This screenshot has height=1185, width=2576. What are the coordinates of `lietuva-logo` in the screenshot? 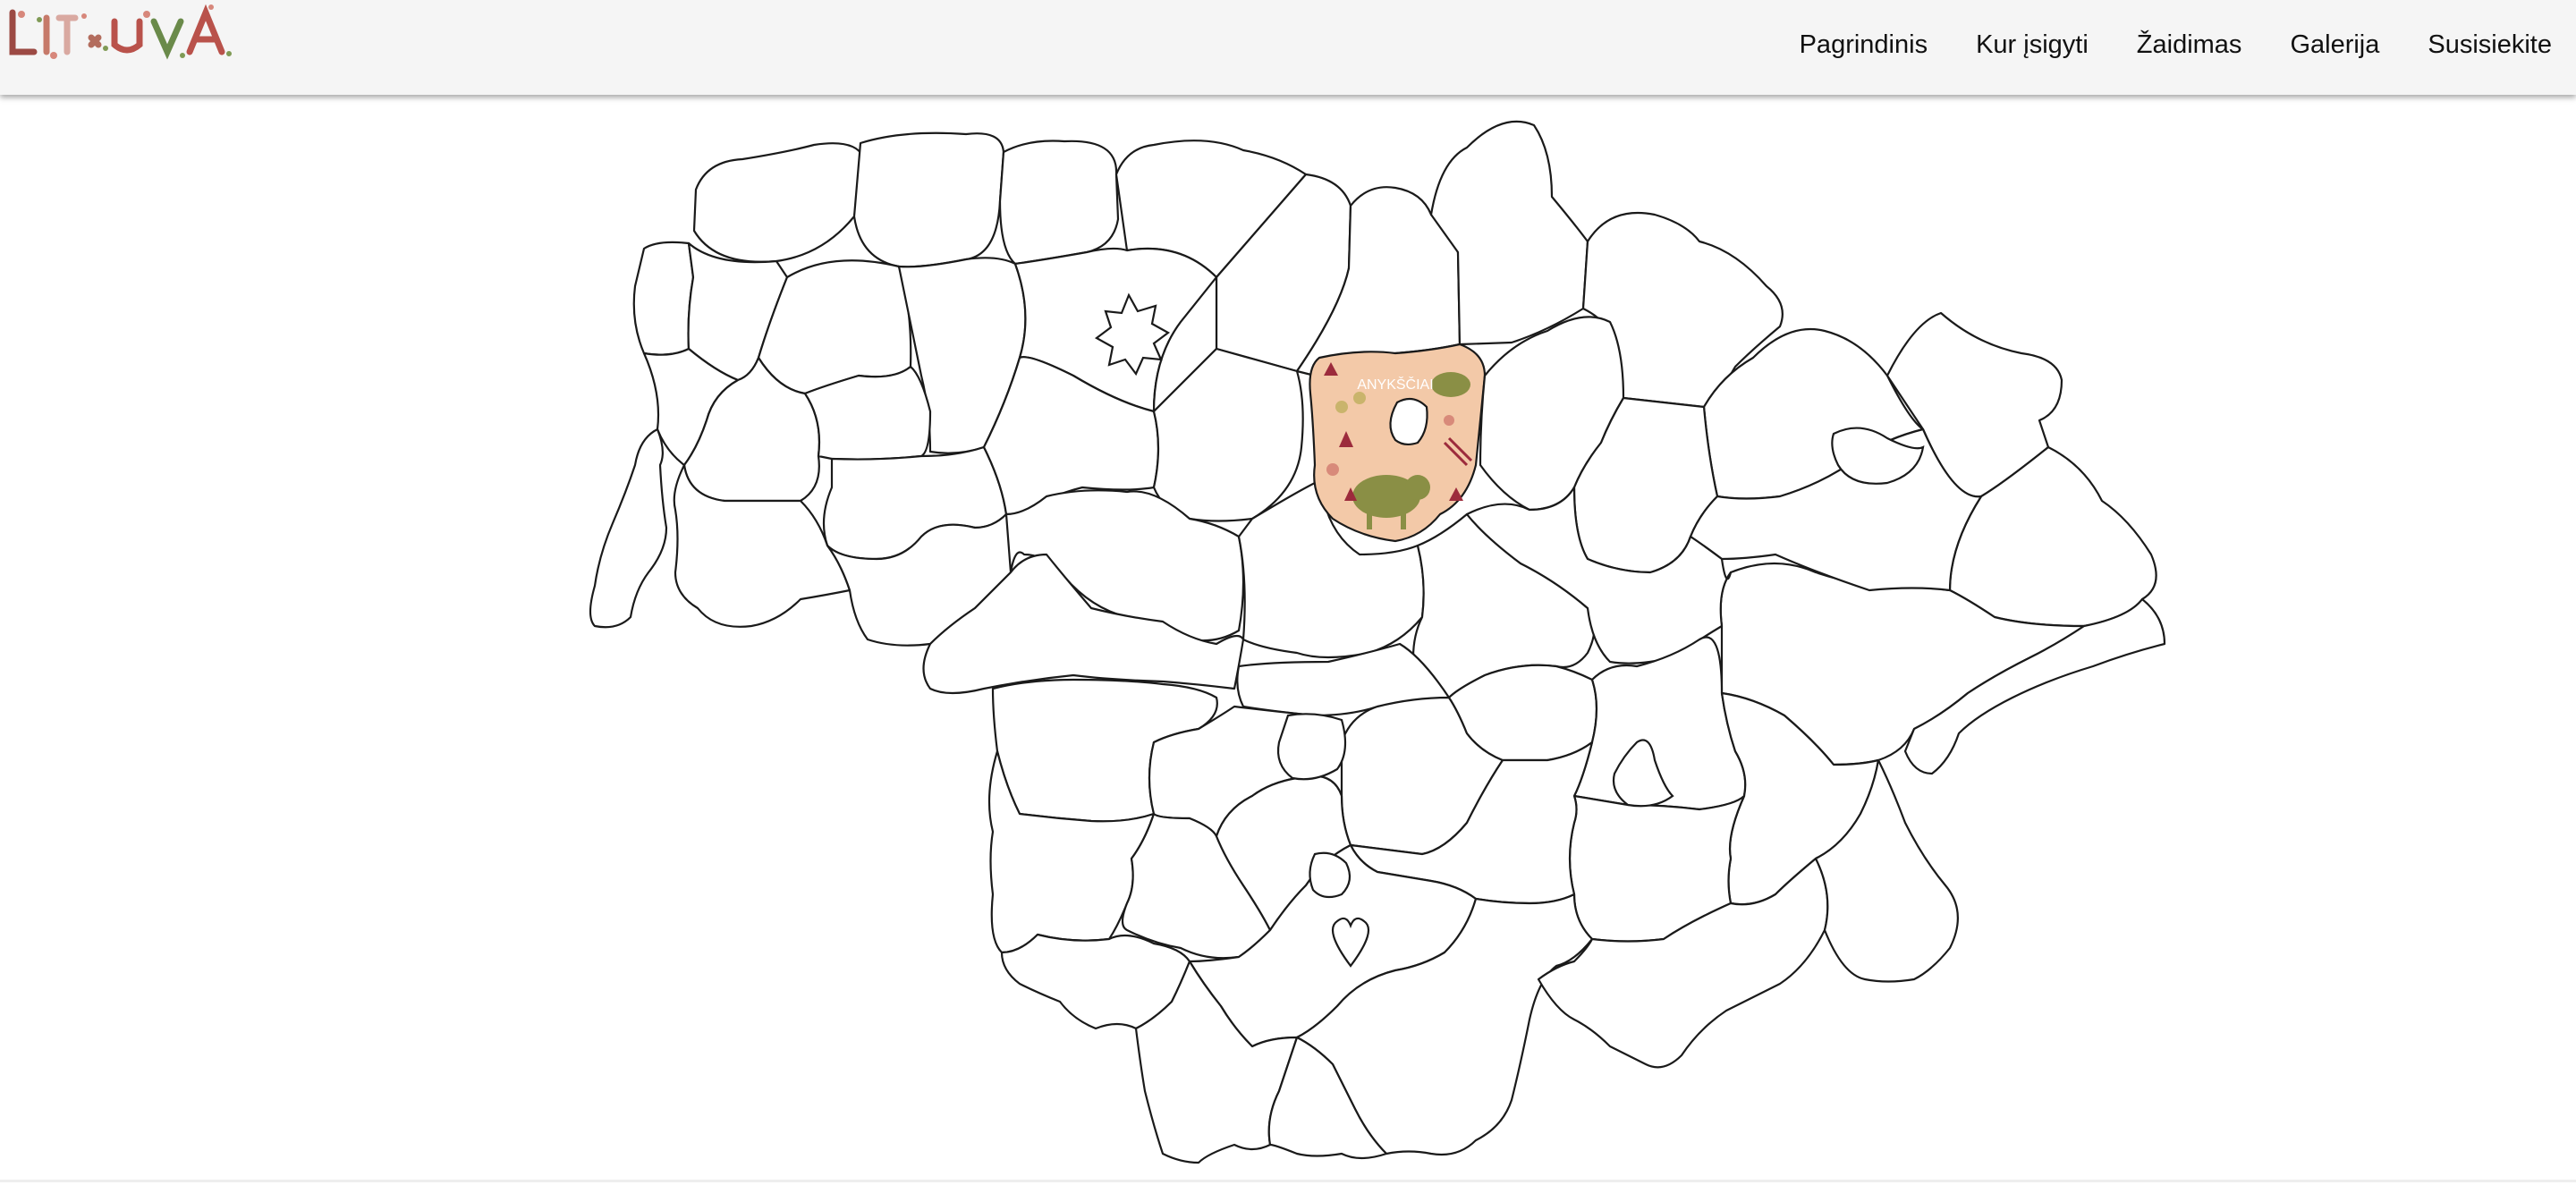 It's located at (121, 33).